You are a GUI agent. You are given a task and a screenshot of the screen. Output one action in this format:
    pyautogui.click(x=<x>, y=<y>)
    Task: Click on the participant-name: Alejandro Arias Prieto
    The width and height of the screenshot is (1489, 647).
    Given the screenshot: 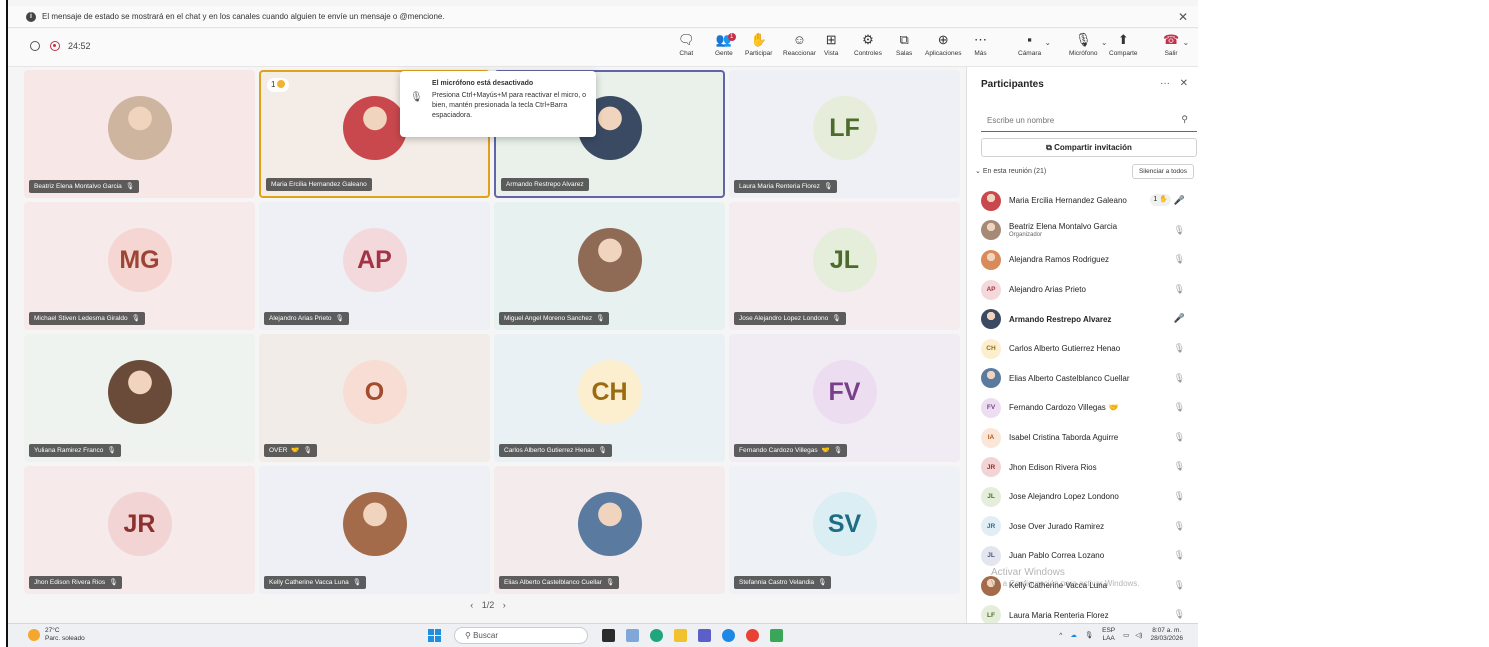 What is the action you would take?
    pyautogui.click(x=300, y=318)
    